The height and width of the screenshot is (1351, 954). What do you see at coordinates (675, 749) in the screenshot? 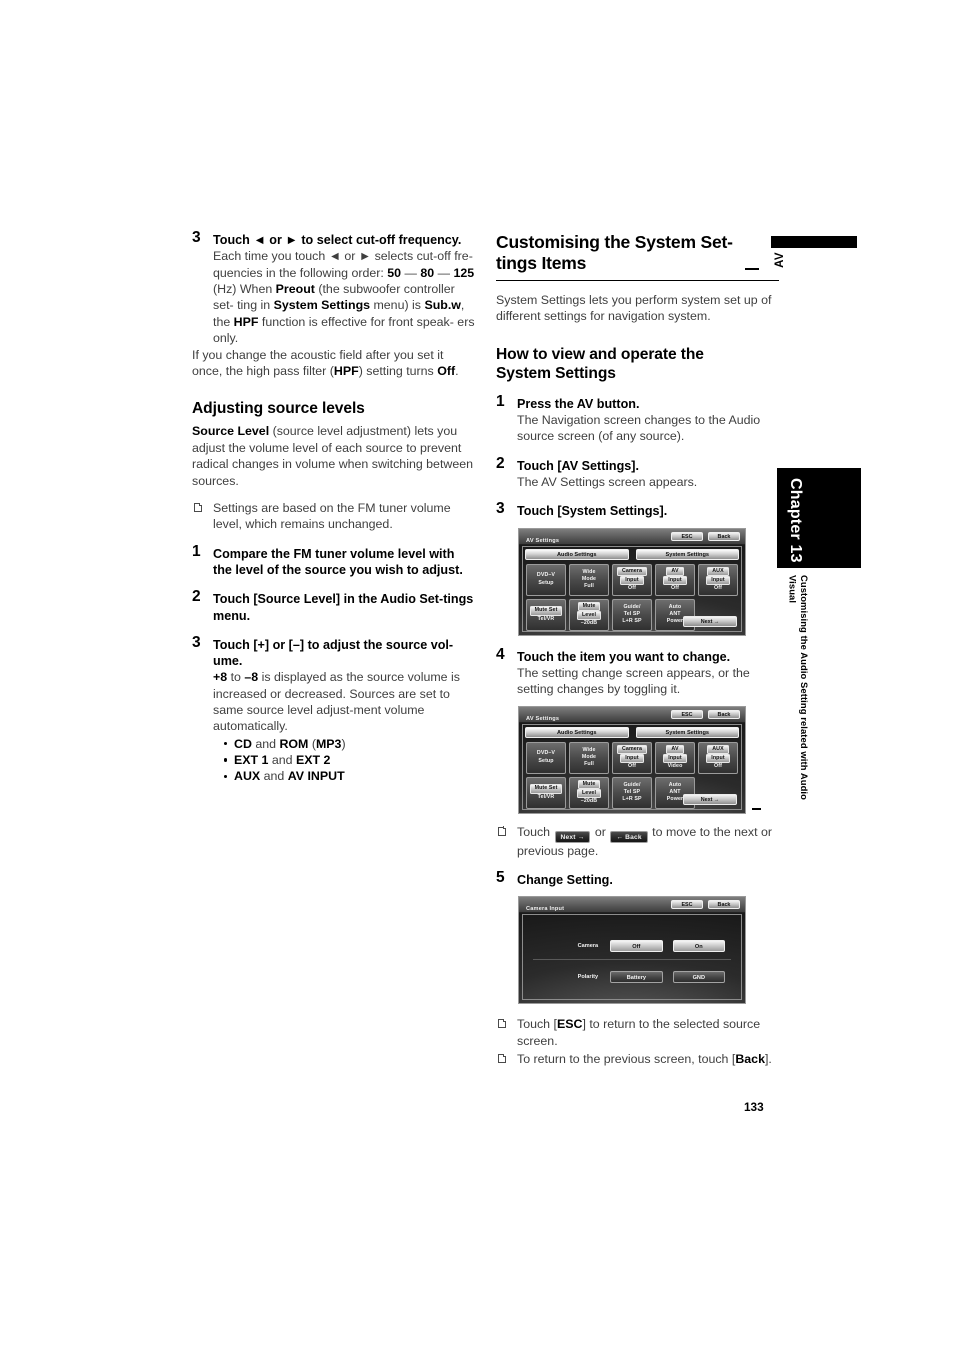
I see `cell-line: AV` at bounding box center [675, 749].